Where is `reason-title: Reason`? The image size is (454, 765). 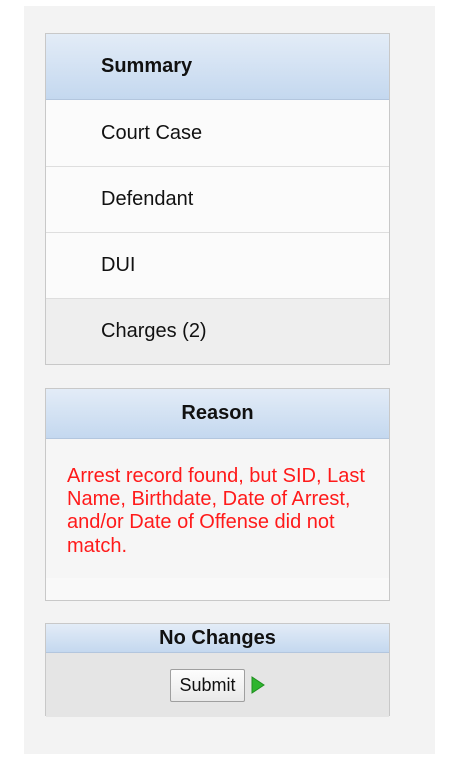 reason-title: Reason is located at coordinates (217, 413).